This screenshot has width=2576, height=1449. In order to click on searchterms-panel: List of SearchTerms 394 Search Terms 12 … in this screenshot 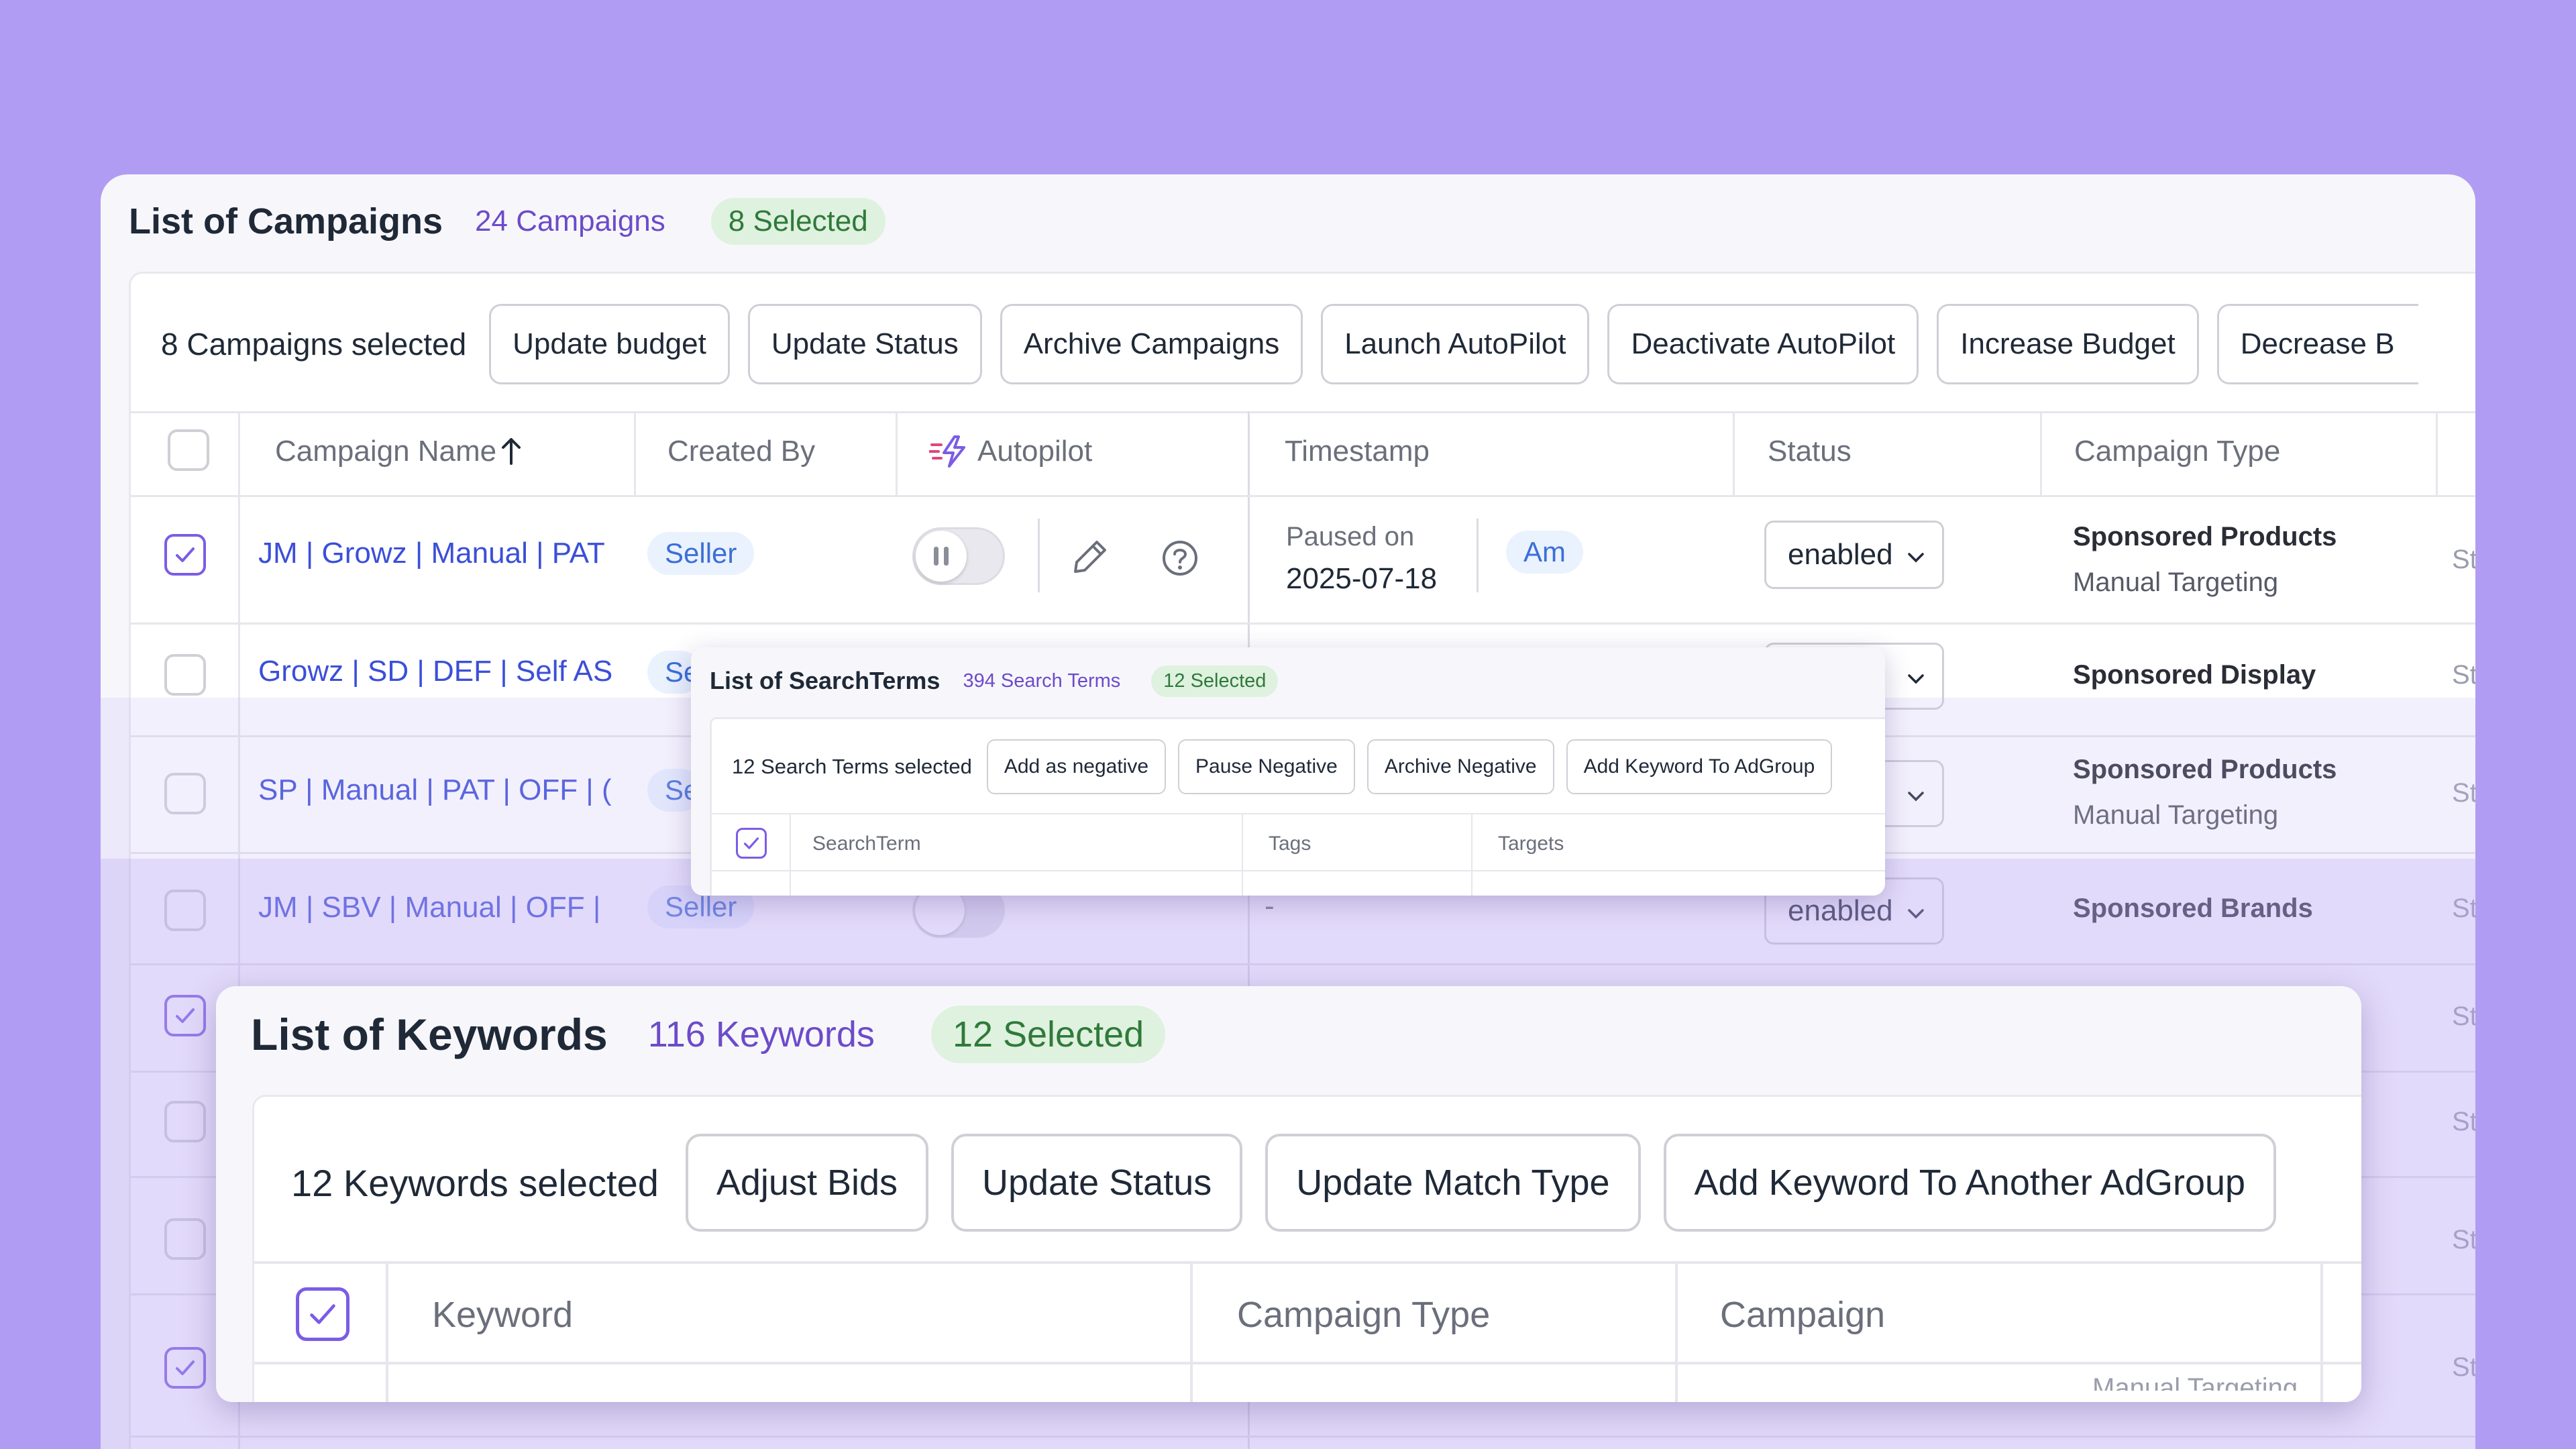, I will do `click(1288, 771)`.